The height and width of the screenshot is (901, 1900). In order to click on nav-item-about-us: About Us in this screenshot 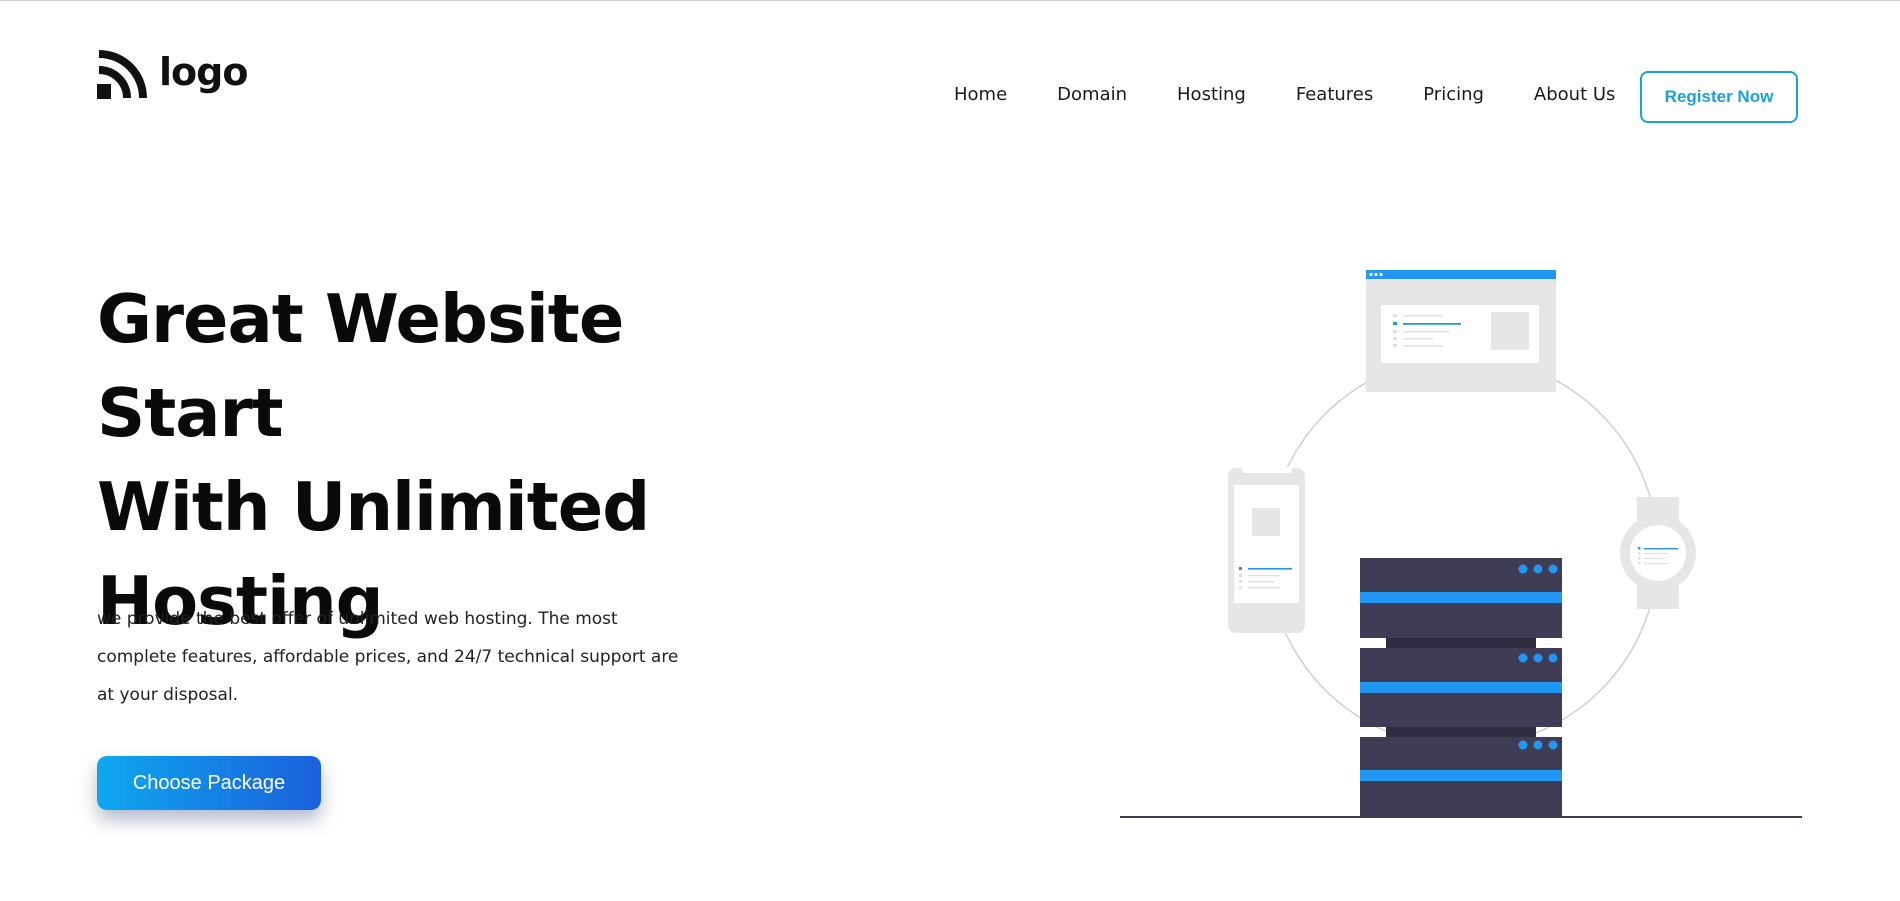, I will do `click(1575, 94)`.